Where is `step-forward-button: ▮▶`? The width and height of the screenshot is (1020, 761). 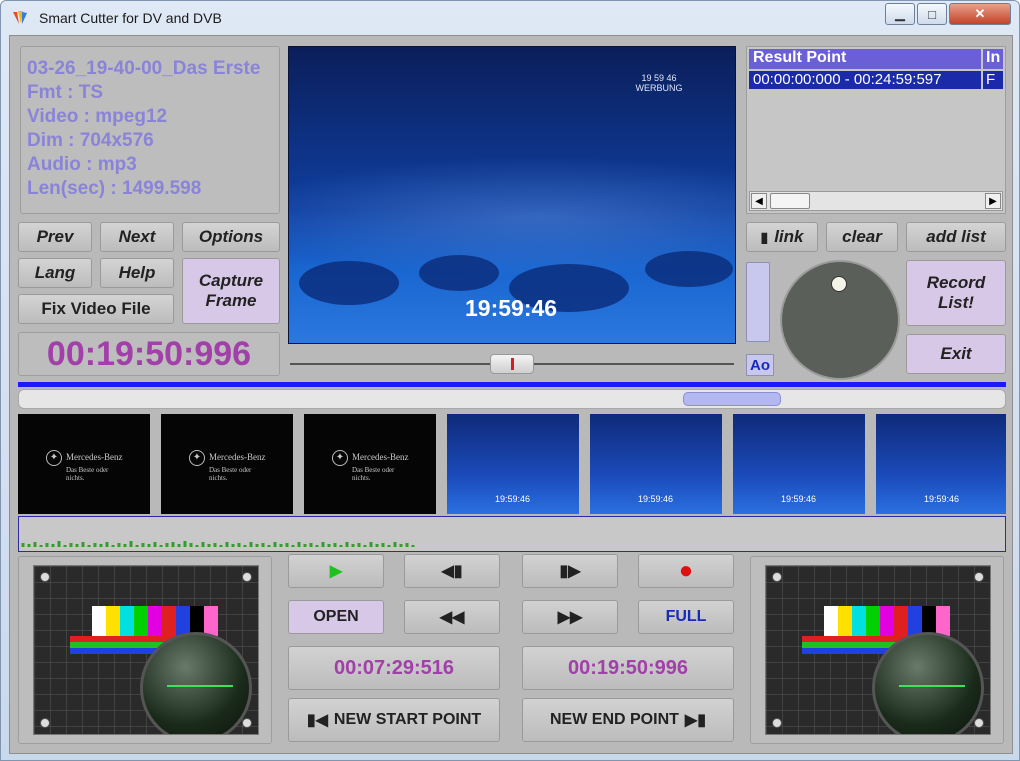
step-forward-button: ▮▶ is located at coordinates (570, 571).